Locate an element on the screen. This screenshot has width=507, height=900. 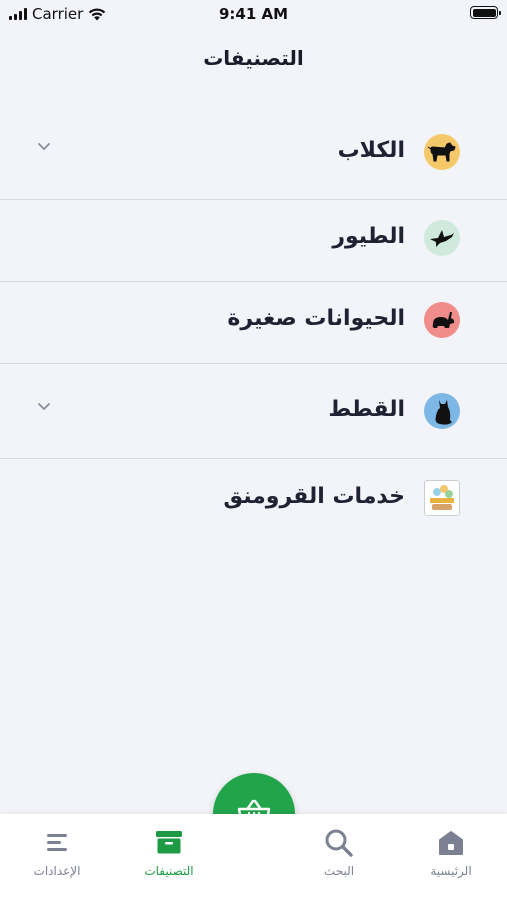
bird-icon is located at coordinates (442, 238).